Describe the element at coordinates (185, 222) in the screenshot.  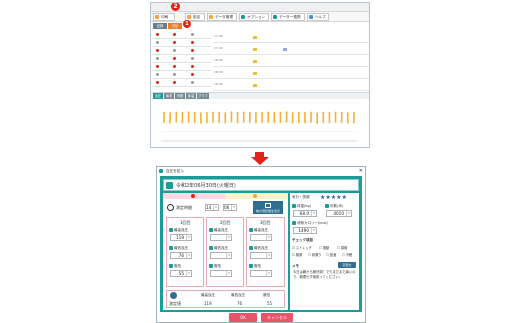
I see `session-title: 1回目` at that location.